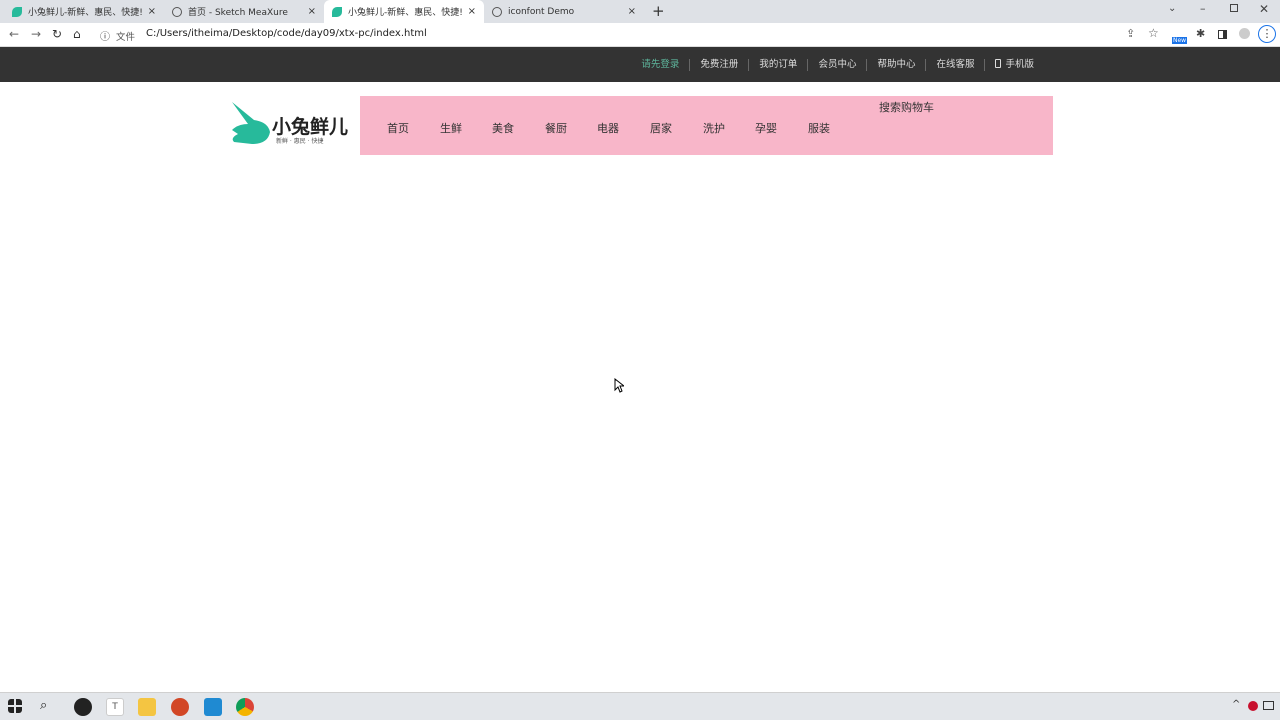 This screenshot has height=720, width=1280. What do you see at coordinates (49, 707) in the screenshot?
I see `search-icon: ⌕` at bounding box center [49, 707].